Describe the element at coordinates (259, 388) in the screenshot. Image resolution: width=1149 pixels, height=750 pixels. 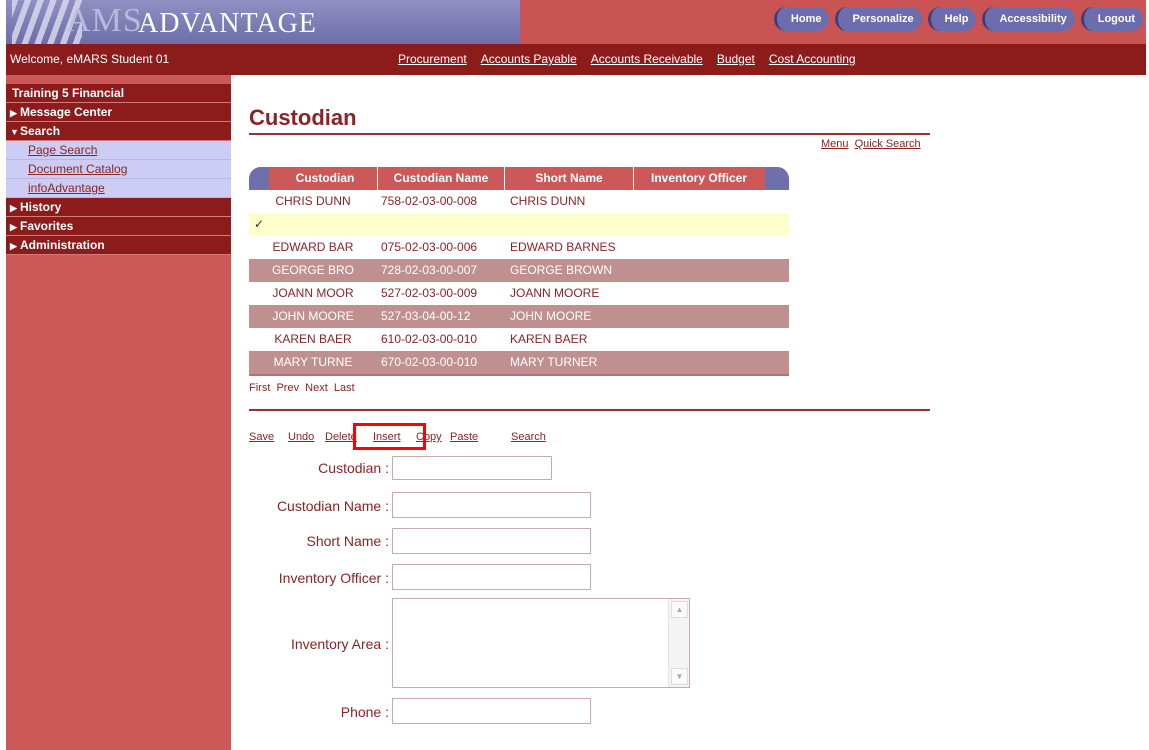
I see `pager-first-link: First` at that location.